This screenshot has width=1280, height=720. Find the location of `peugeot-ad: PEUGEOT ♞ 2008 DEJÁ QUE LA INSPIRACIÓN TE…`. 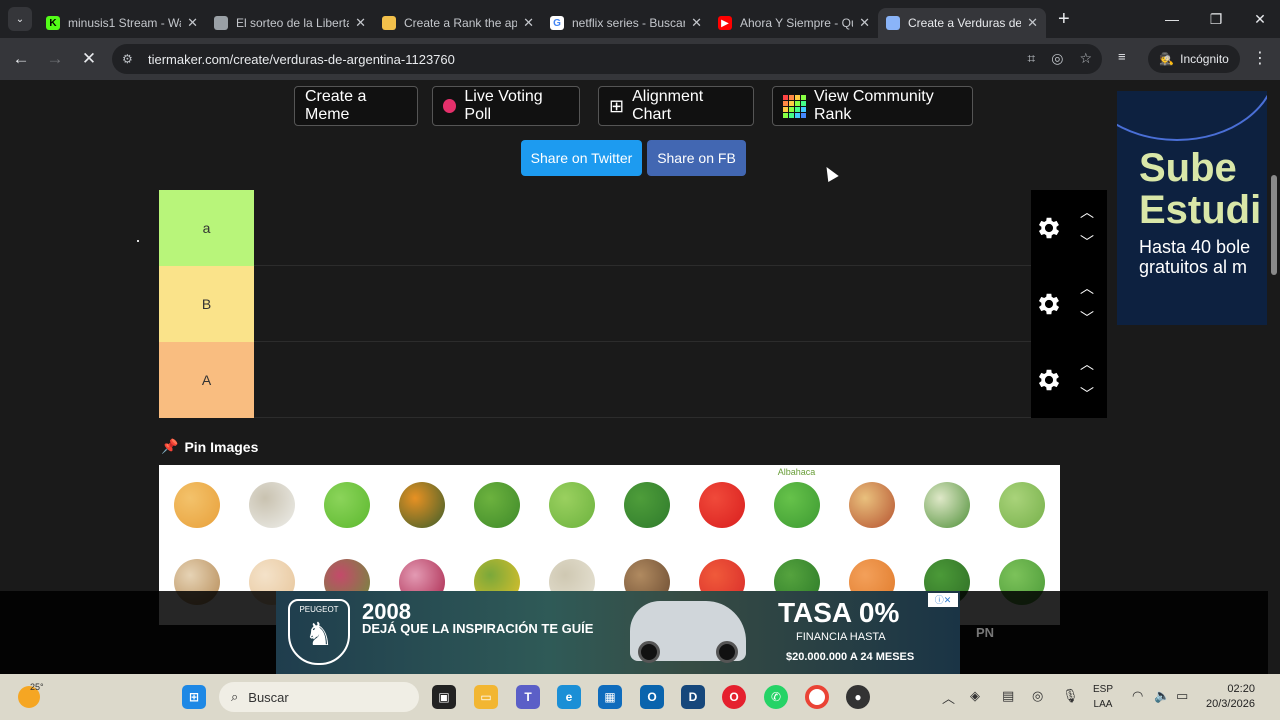

peugeot-ad: PEUGEOT ♞ 2008 DEJÁ QUE LA INSPIRACIÓN TE… is located at coordinates (618, 632).